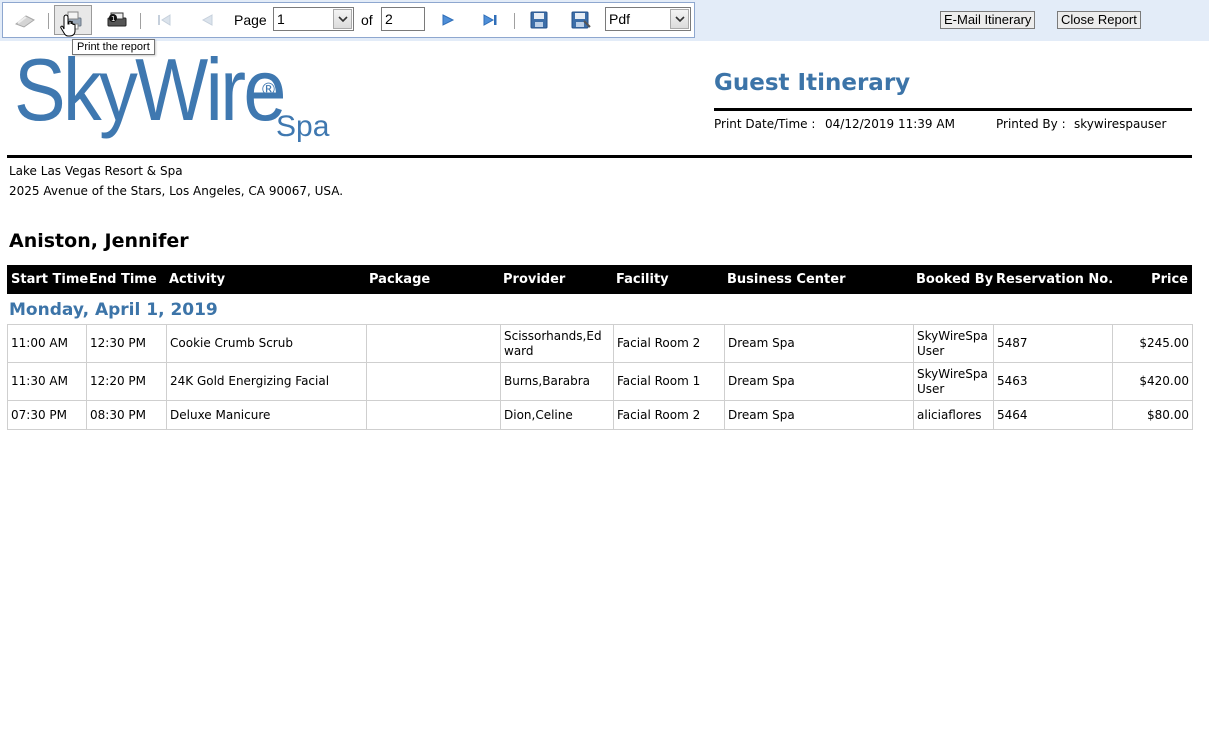  What do you see at coordinates (599, 156) in the screenshot?
I see `header-divider` at bounding box center [599, 156].